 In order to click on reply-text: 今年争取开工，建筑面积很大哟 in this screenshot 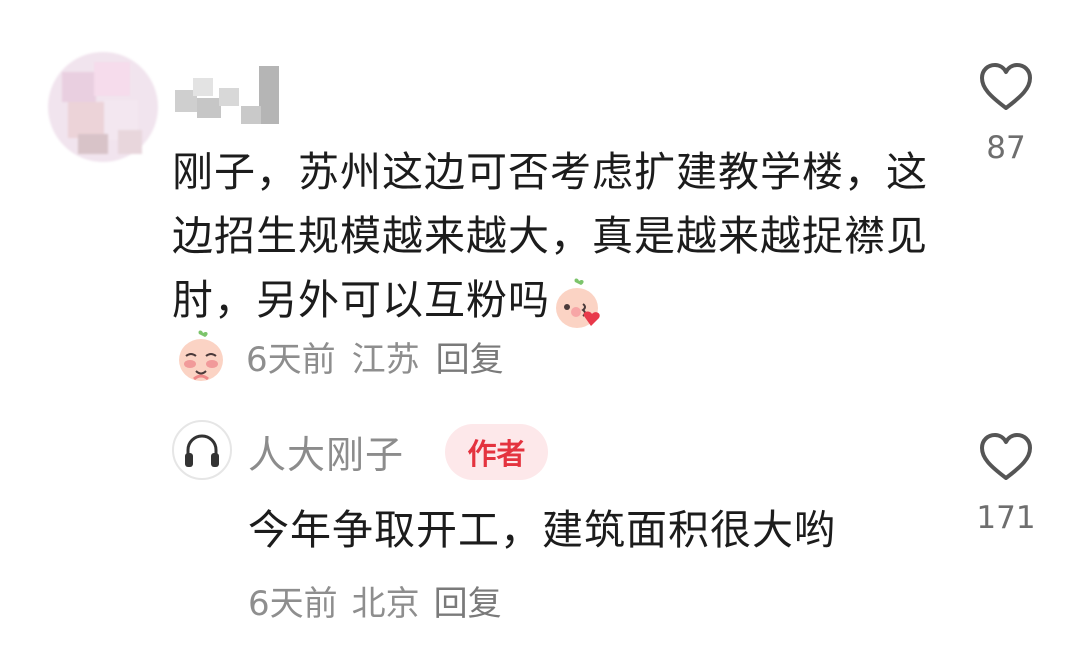, I will do `click(542, 530)`.